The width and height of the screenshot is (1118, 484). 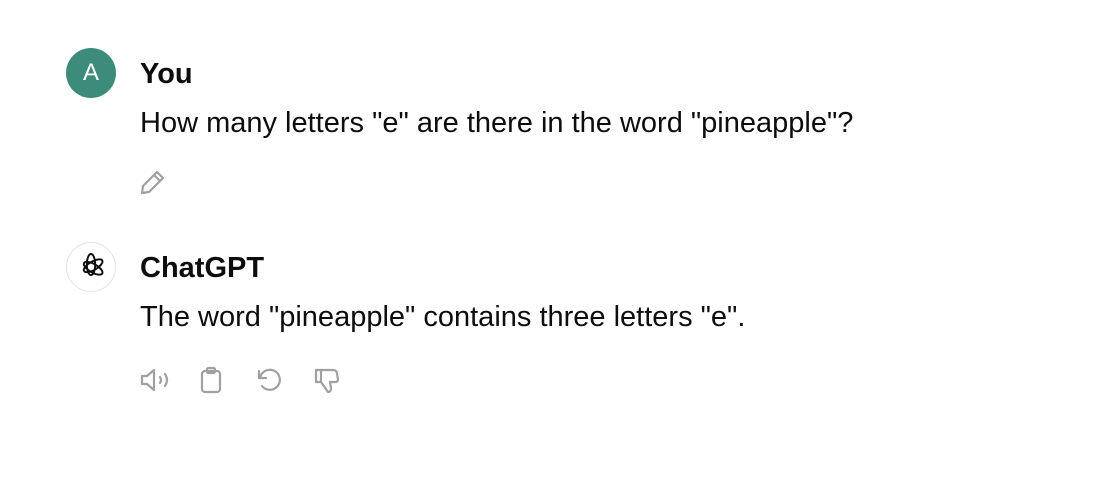 What do you see at coordinates (245, 380) in the screenshot?
I see `assistant-message-actions` at bounding box center [245, 380].